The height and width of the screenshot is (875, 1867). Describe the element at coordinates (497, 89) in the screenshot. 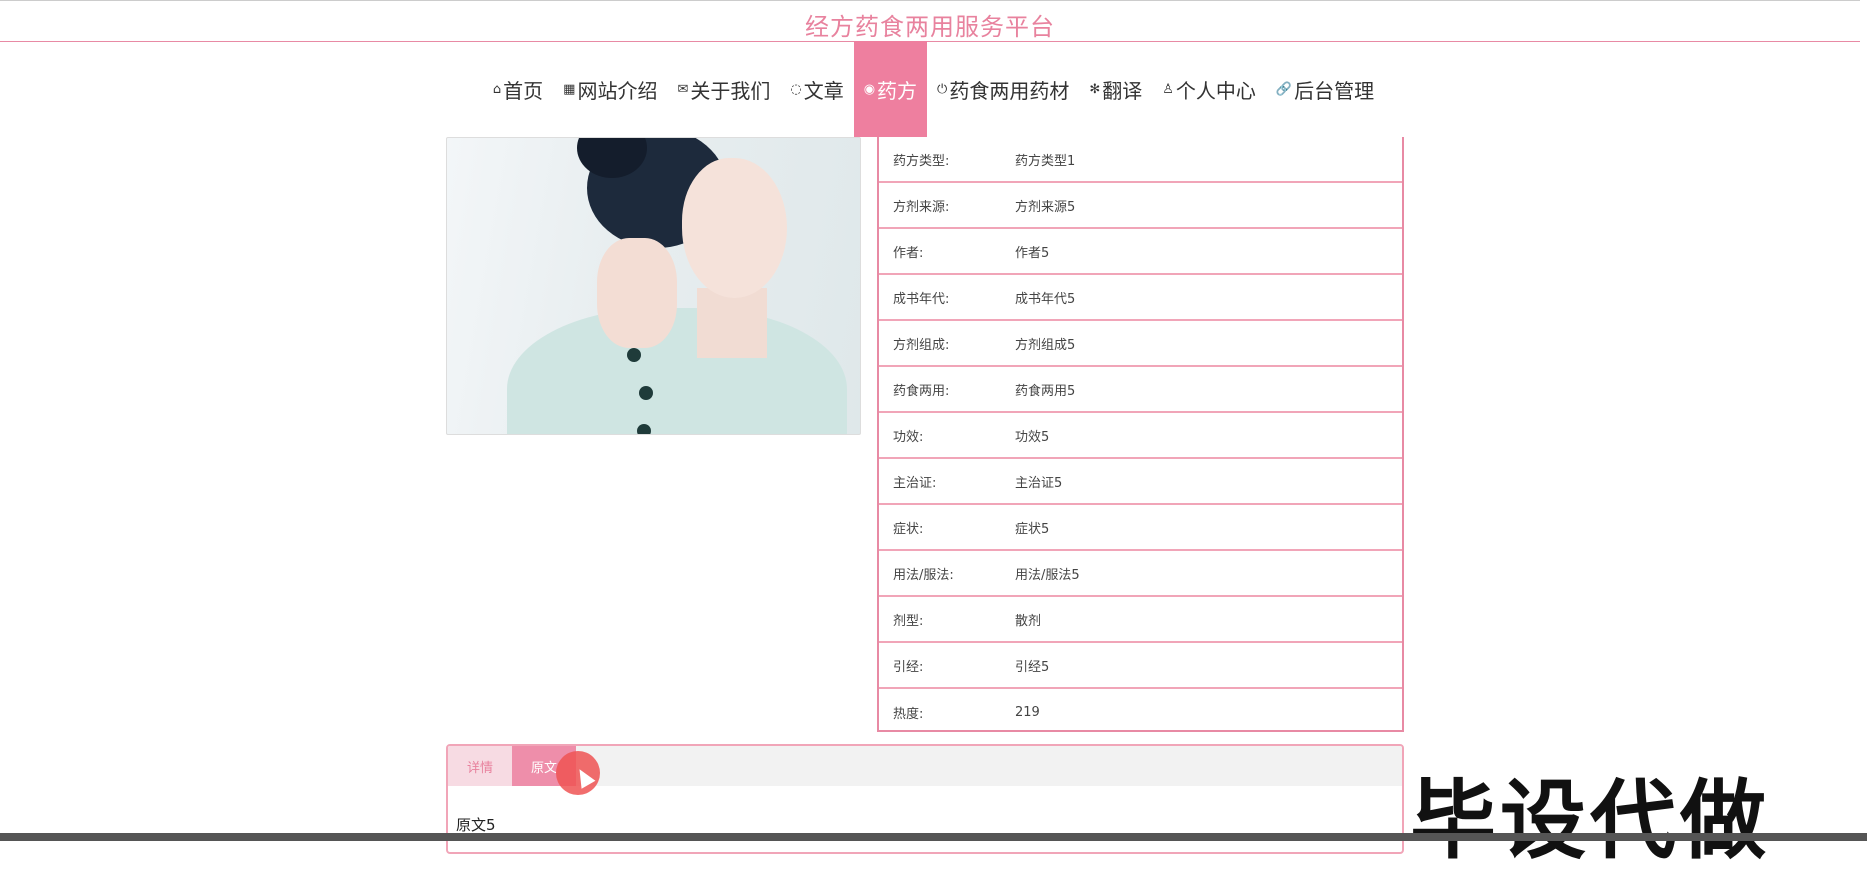

I see `home-icon: ⌂` at that location.